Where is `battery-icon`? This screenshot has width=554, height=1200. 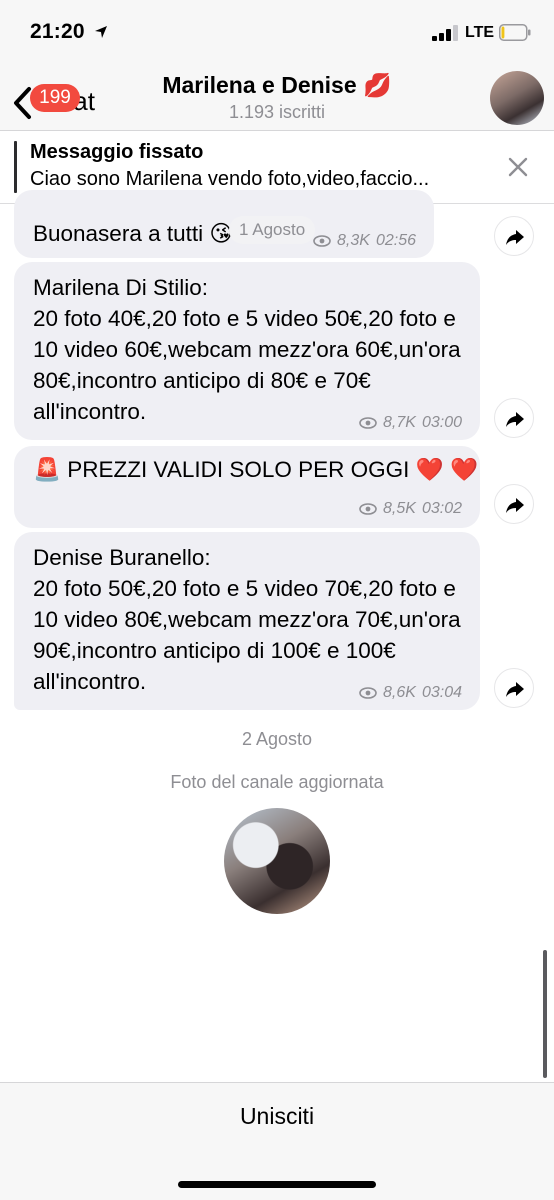 battery-icon is located at coordinates (515, 32).